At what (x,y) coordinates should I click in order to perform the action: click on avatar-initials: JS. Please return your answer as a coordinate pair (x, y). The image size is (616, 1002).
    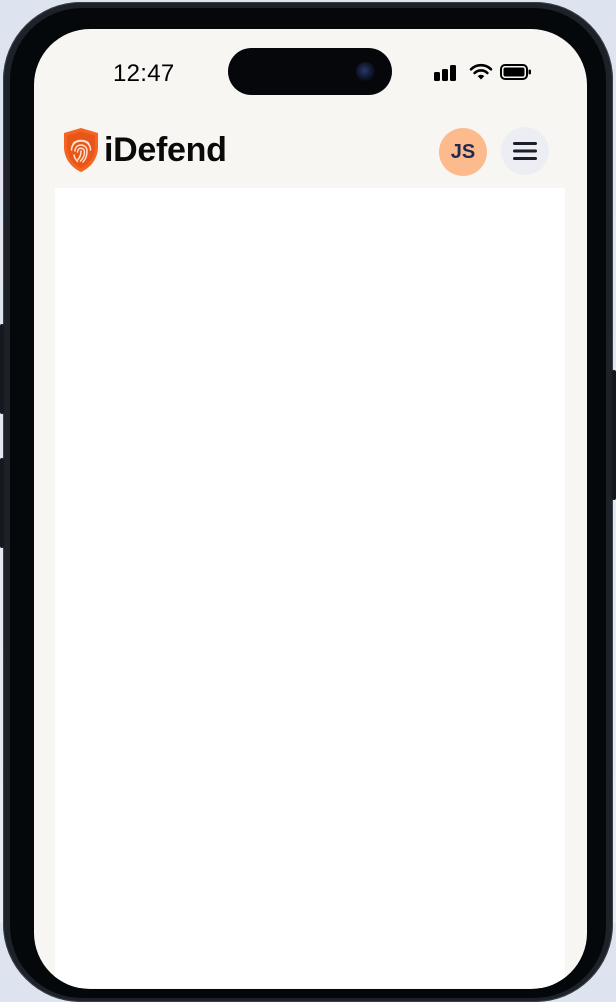
    Looking at the image, I should click on (463, 151).